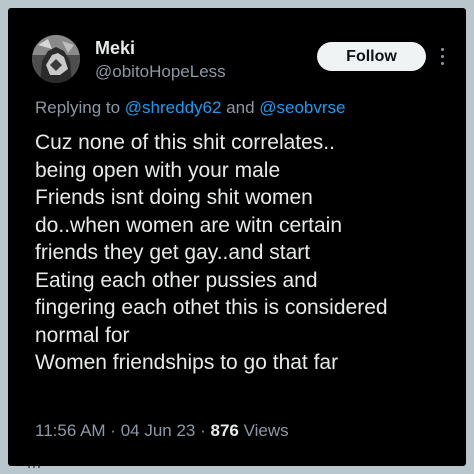 The width and height of the screenshot is (474, 474). I want to click on tweet-line: friends they get gay..and start, so click(173, 252).